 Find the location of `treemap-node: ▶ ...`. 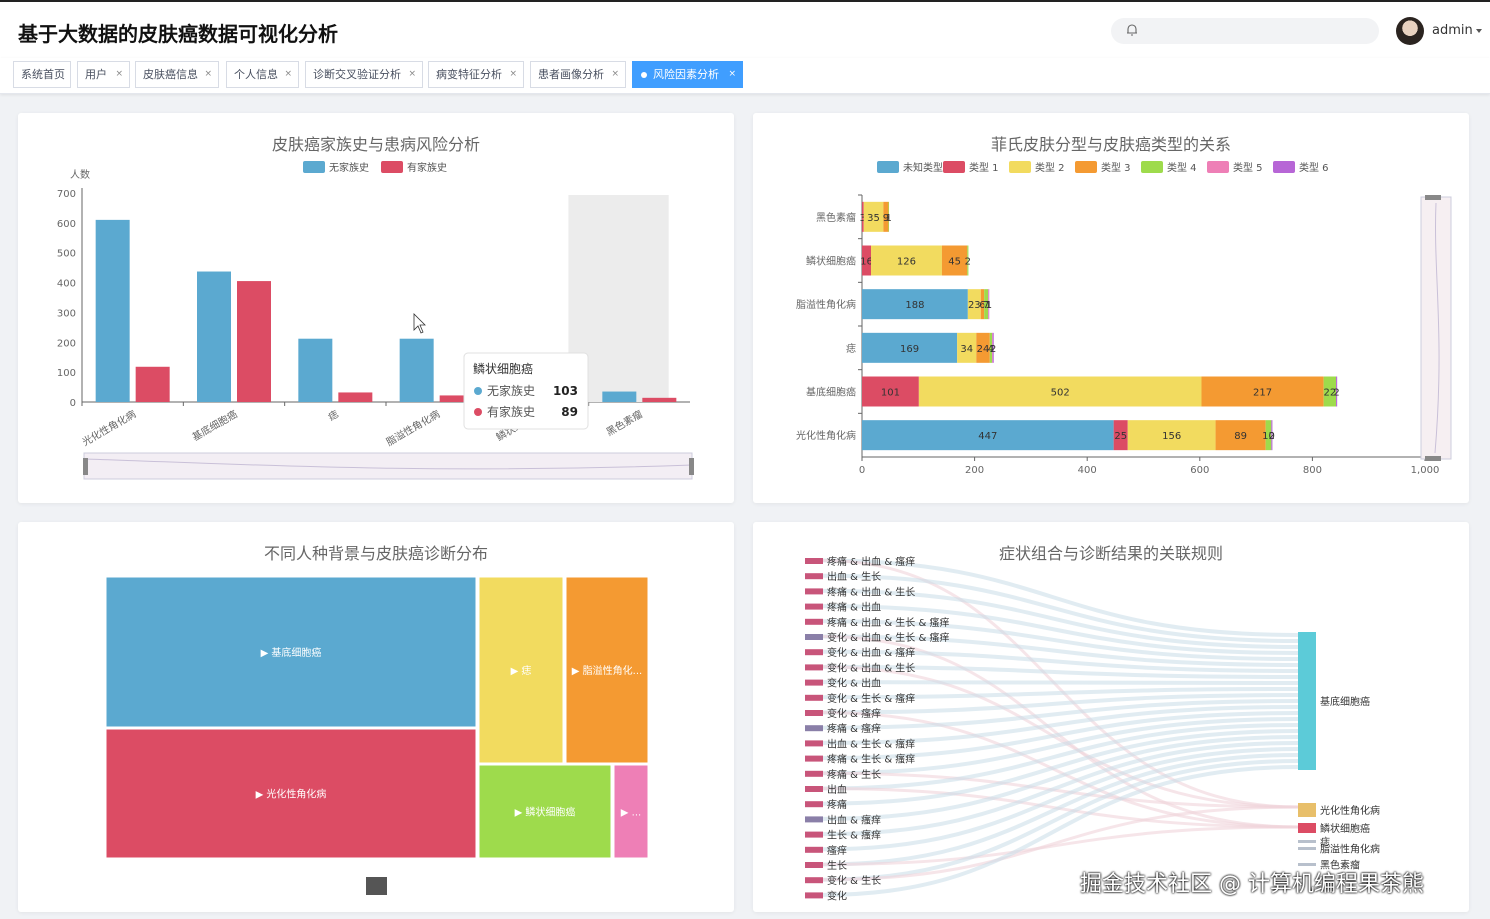

treemap-node: ▶ ... is located at coordinates (631, 811).